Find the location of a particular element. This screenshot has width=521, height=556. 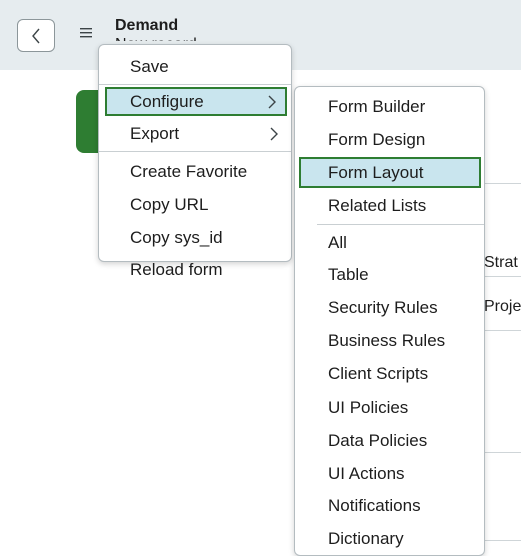

menu-item-label: All is located at coordinates (337, 242).